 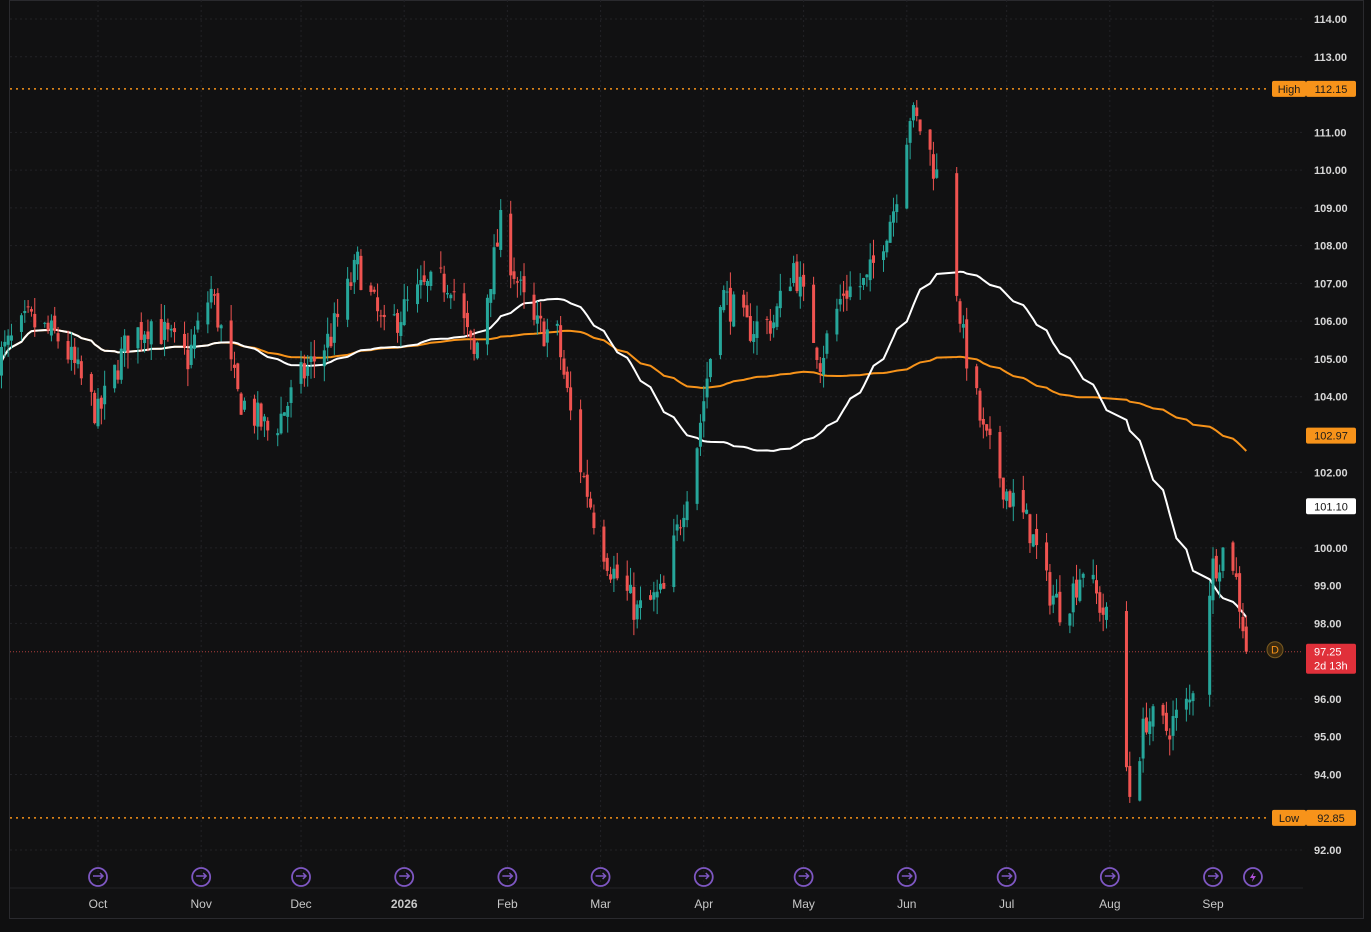 I want to click on time-axis: Oct Nov Dec 2026 Feb Mar Apr May Jun Jul Aug Sep, so click(x=656, y=904).